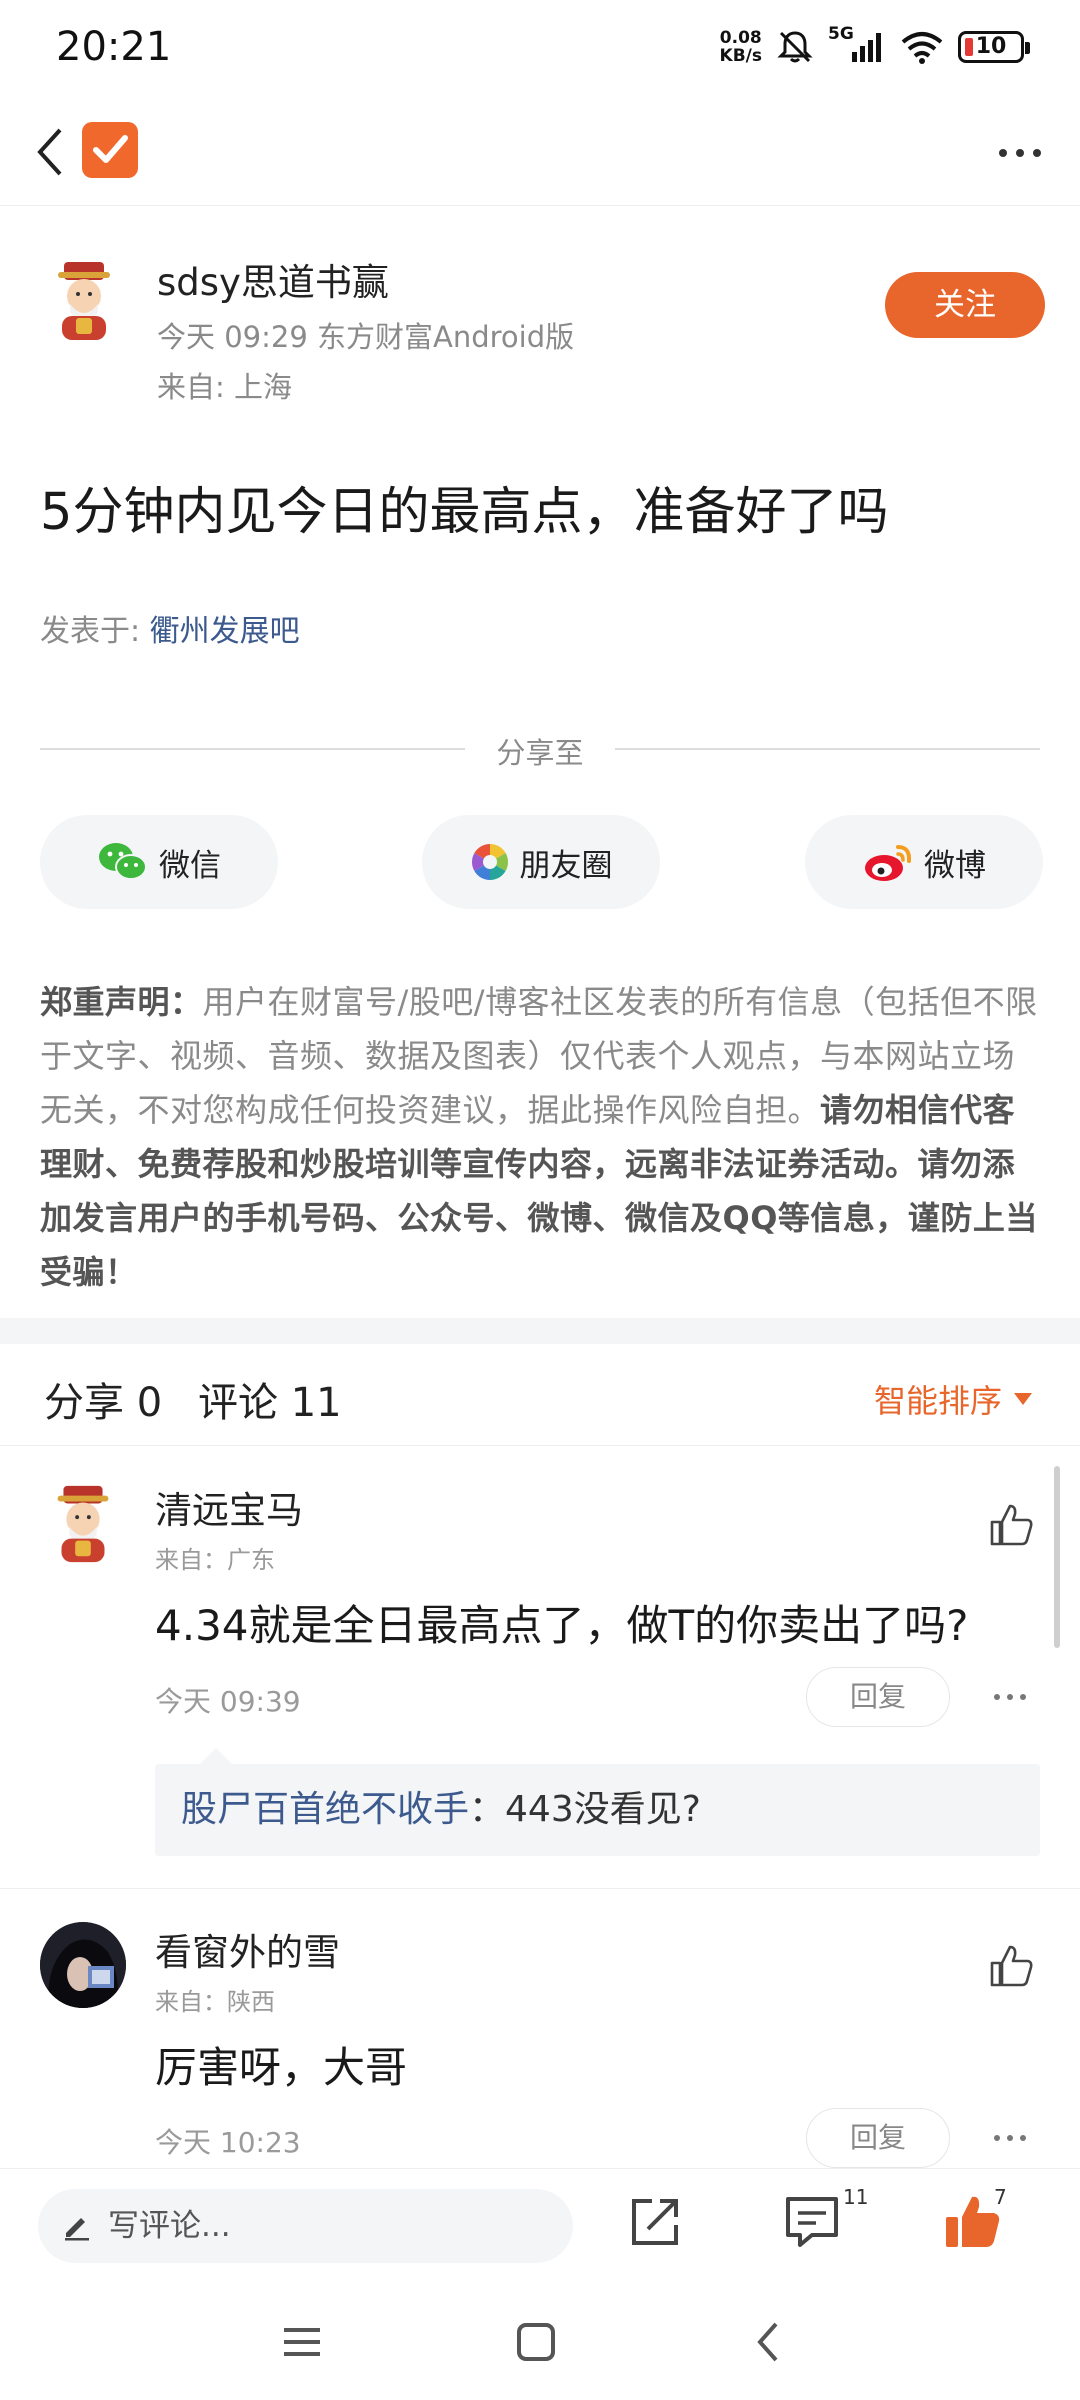 This screenshot has height=2400, width=1080. What do you see at coordinates (955, 865) in the screenshot?
I see `share-weibo-label: 微博` at bounding box center [955, 865].